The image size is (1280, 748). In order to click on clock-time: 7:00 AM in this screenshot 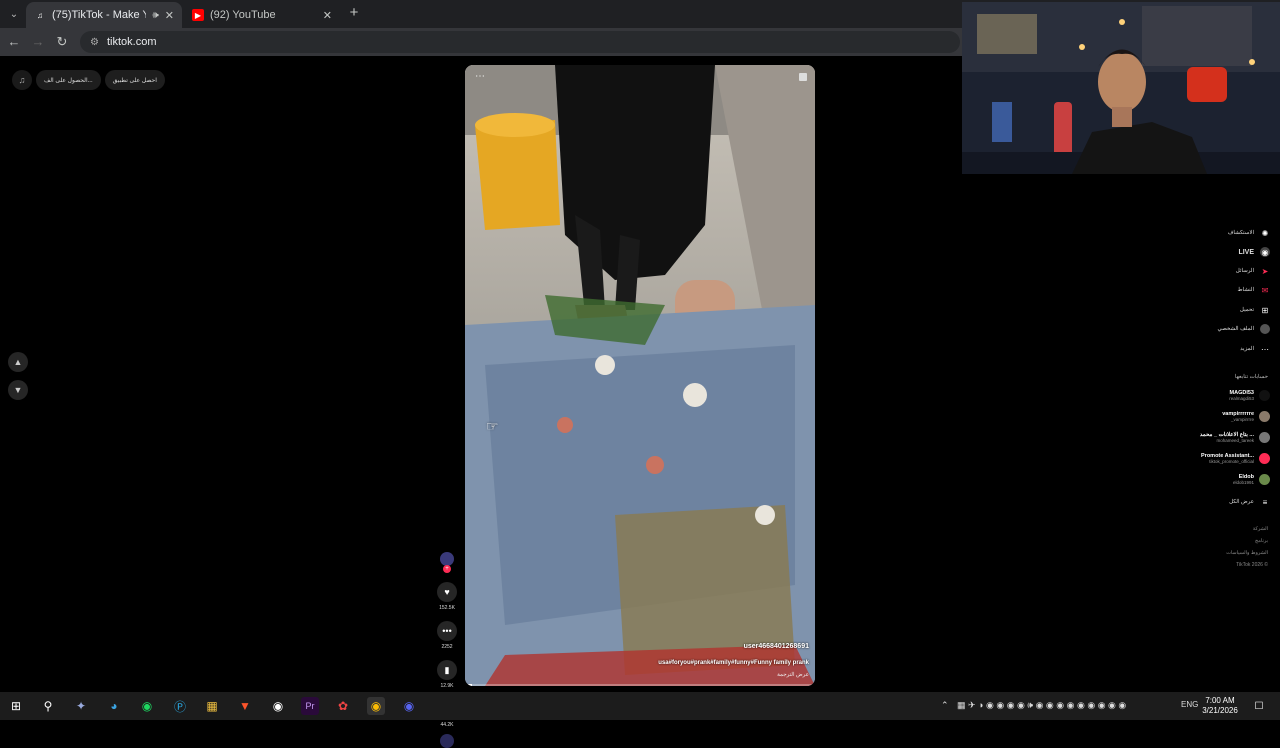, I will do `click(1220, 700)`.